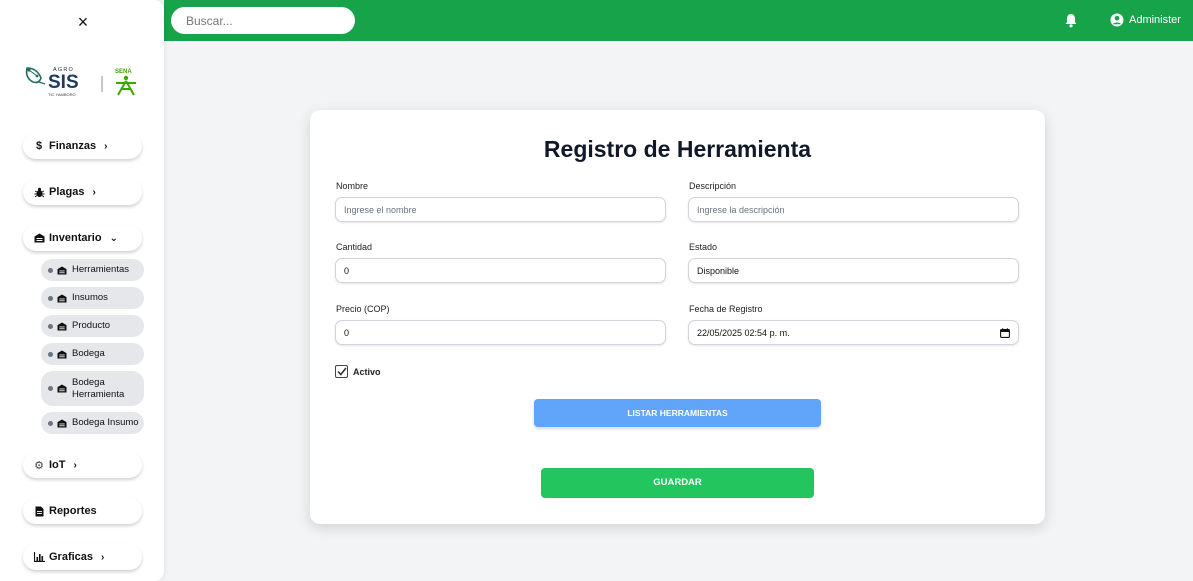  What do you see at coordinates (62, 94) in the screenshot?
I see `logo-sub-text: TIC YAMBORÓ` at bounding box center [62, 94].